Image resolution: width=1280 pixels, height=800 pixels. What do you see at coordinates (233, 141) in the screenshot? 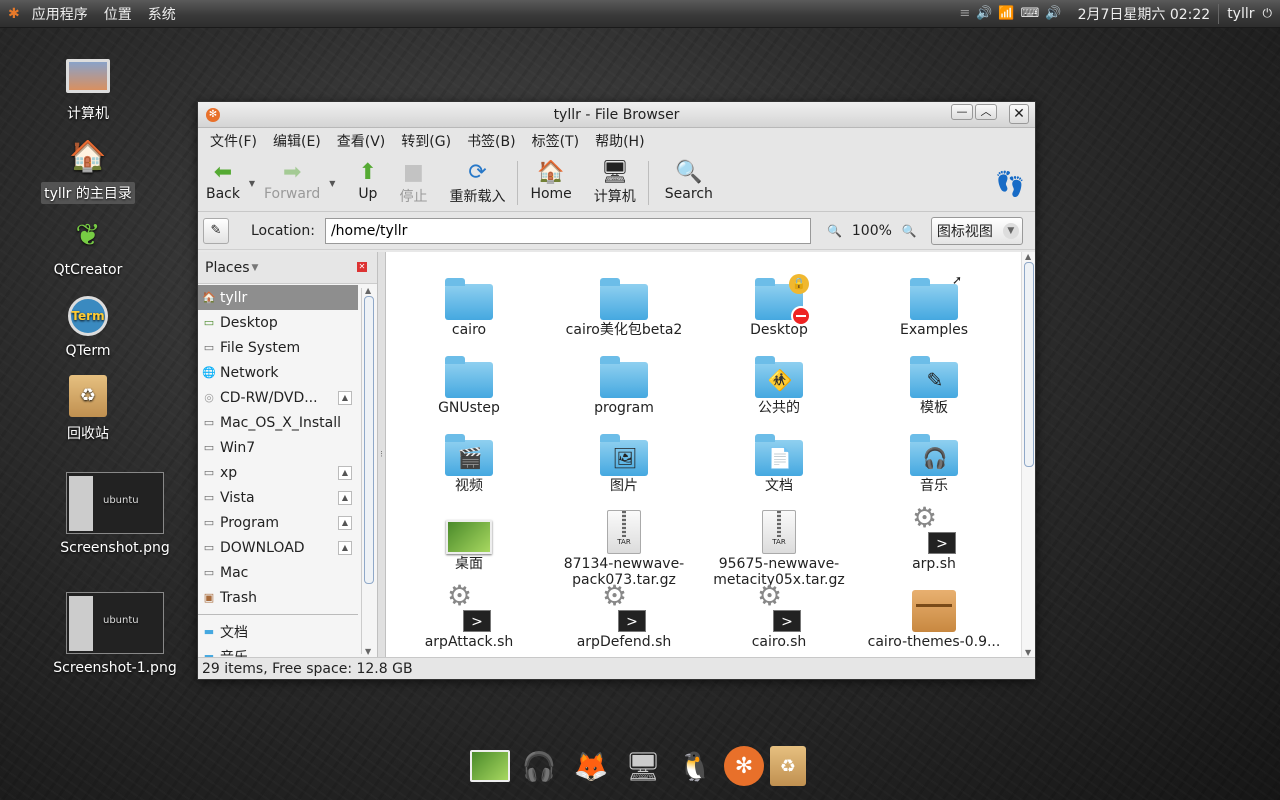
I see `menu-file: 文件(F)` at bounding box center [233, 141].